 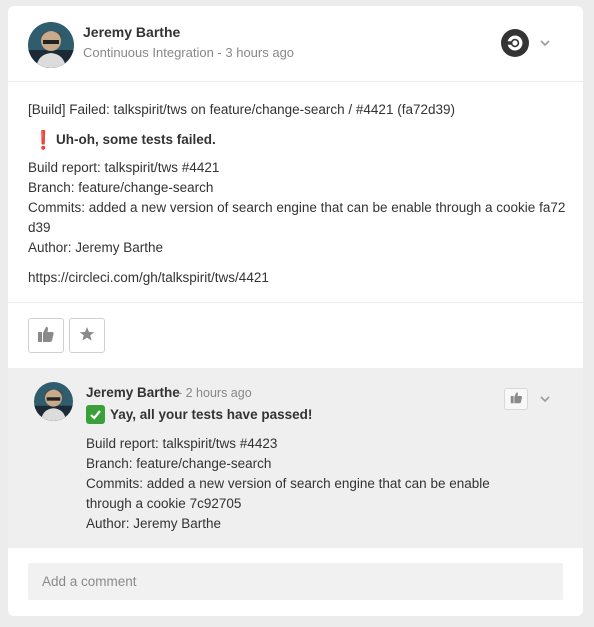 What do you see at coordinates (133, 392) in the screenshot?
I see `comment-author-name: Jeremy Barthe` at bounding box center [133, 392].